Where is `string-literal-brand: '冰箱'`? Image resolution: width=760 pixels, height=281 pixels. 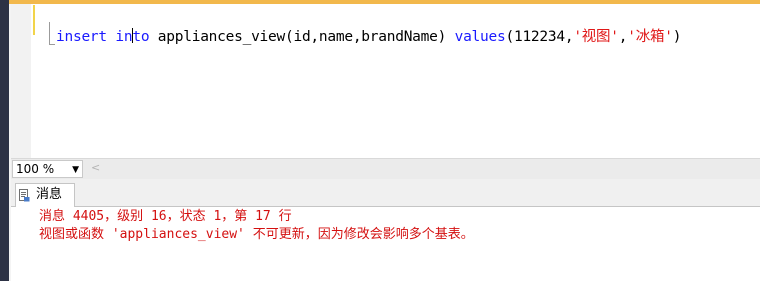
string-literal-brand: '冰箱' is located at coordinates (650, 37).